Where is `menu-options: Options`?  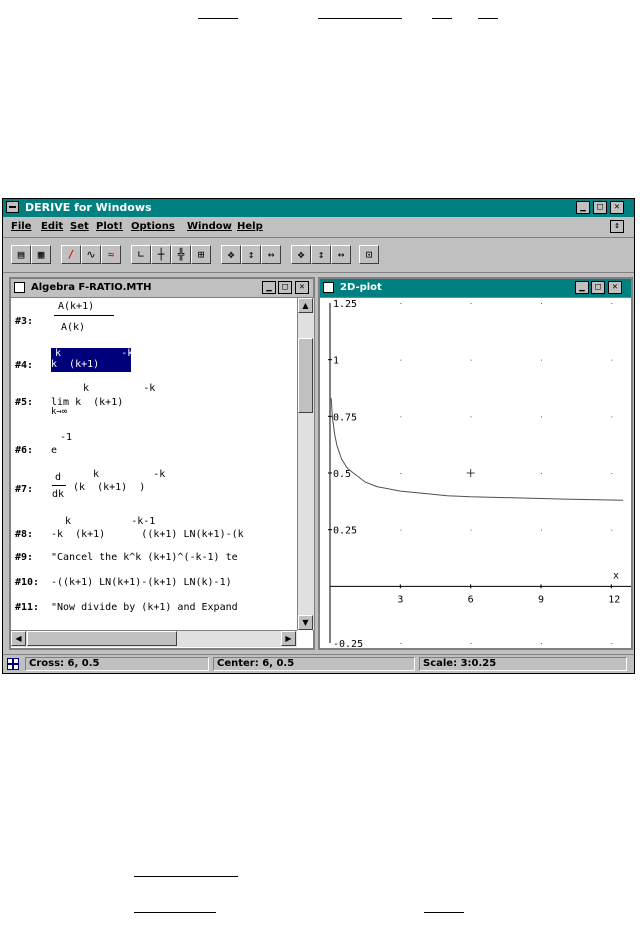 menu-options: Options is located at coordinates (153, 226).